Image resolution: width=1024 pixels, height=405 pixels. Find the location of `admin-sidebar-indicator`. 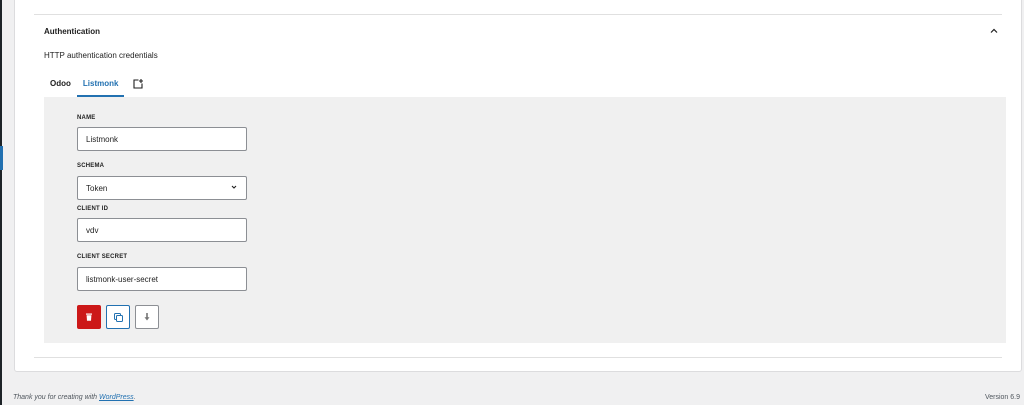

admin-sidebar-indicator is located at coordinates (1, 158).